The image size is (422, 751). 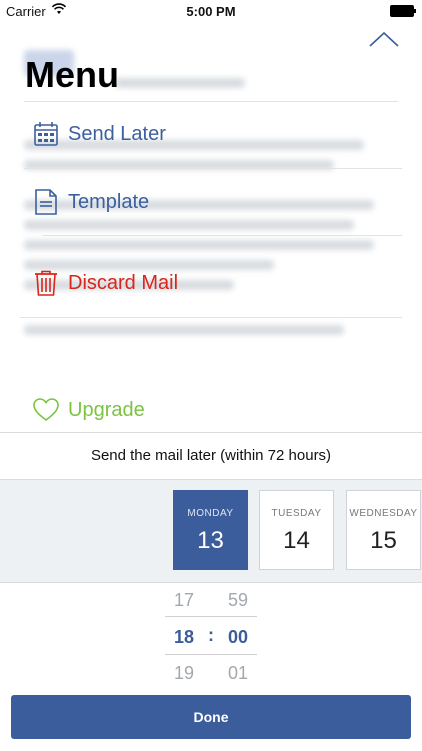 I want to click on trash-icon, so click(x=46, y=283).